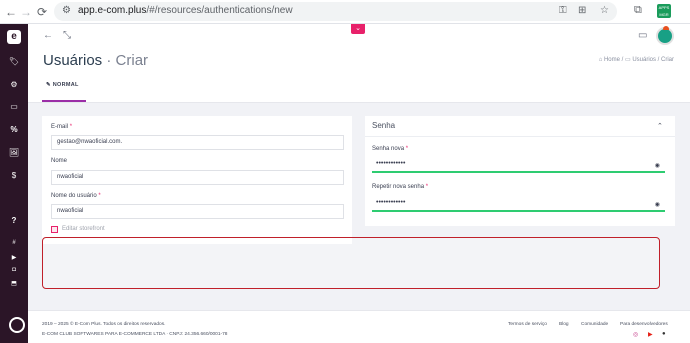  Describe the element at coordinates (73, 60) in the screenshot. I see `page-title-main: Usuários` at that location.